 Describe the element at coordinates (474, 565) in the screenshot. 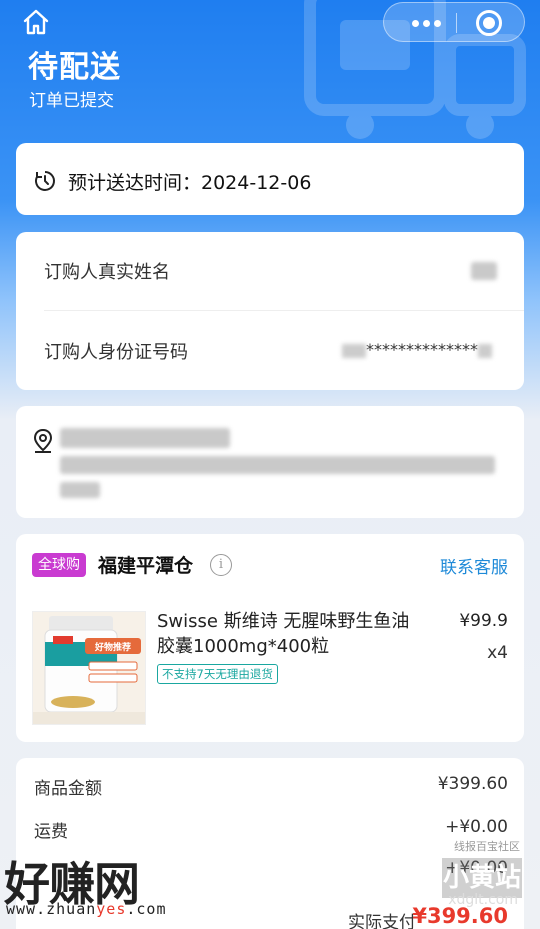

I see `contact-service-link: 联系客服` at that location.